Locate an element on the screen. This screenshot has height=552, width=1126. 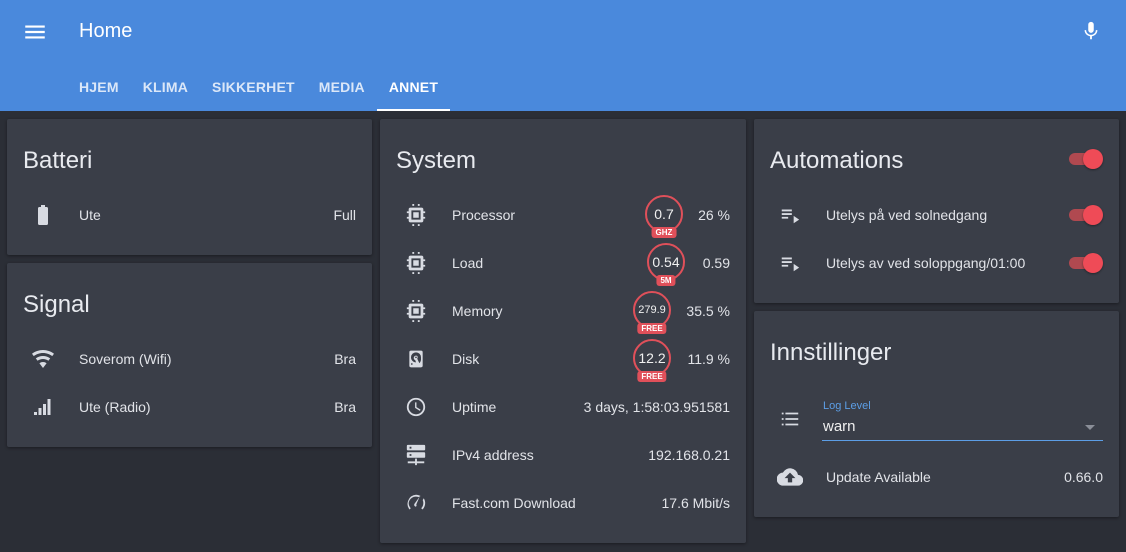
sensor-row: Load 0.54 5M 0.59 is located at coordinates (563, 263).